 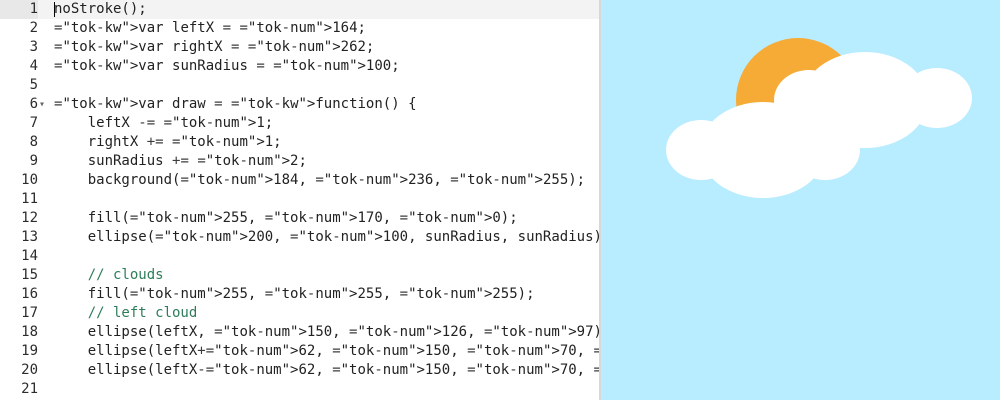 I want to click on code-line: 9 sunRadius += ="tok-num">2;, so click(x=299, y=161).